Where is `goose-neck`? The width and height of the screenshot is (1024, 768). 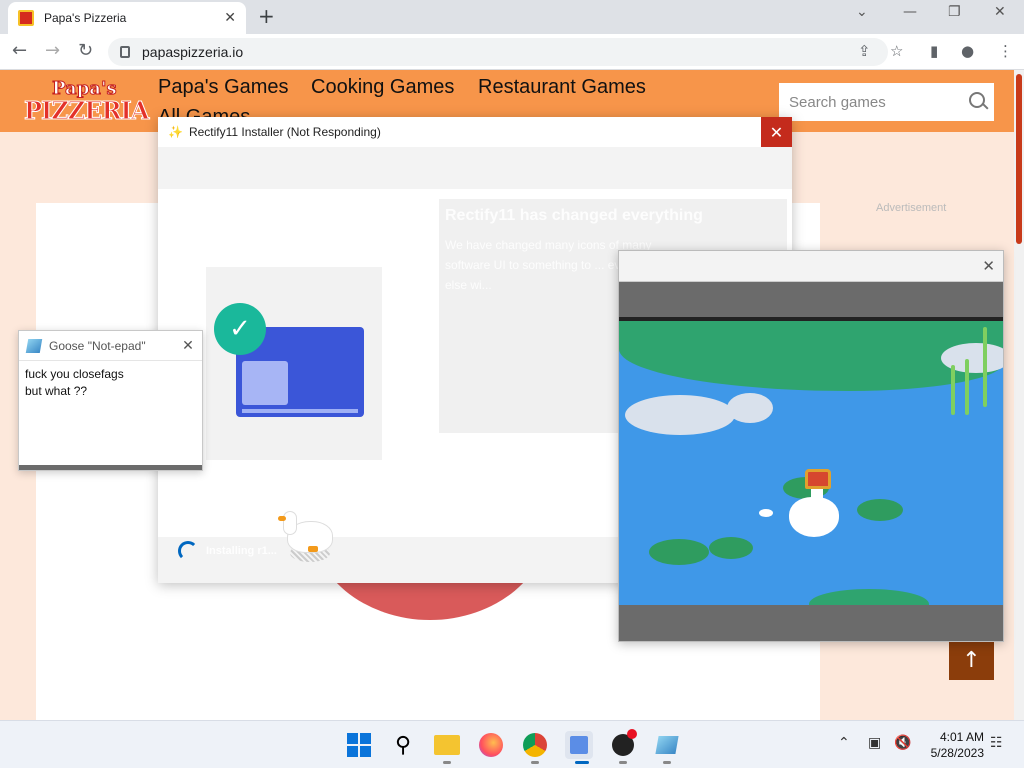
goose-neck is located at coordinates (290, 523).